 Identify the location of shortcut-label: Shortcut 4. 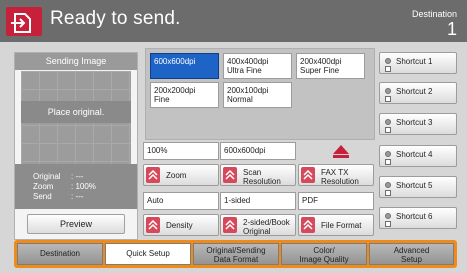
(414, 154).